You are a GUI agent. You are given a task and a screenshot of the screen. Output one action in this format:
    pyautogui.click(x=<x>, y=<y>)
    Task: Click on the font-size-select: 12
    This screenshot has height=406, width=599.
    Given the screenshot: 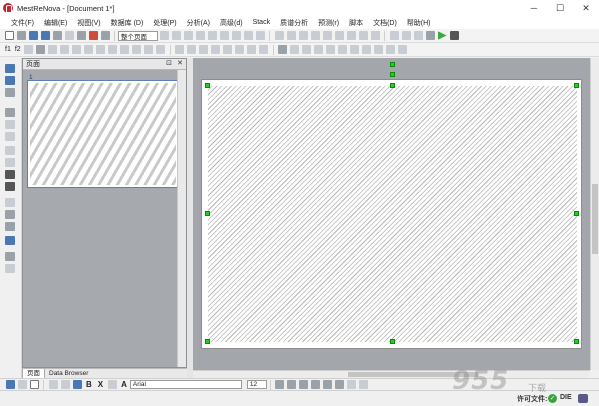 What is the action you would take?
    pyautogui.click(x=256, y=384)
    